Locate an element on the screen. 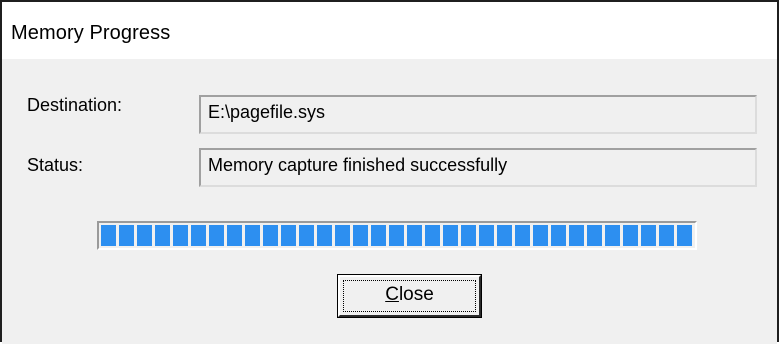 The width and height of the screenshot is (783, 344). destination-field: E:\pagefile.sys is located at coordinates (478, 114).